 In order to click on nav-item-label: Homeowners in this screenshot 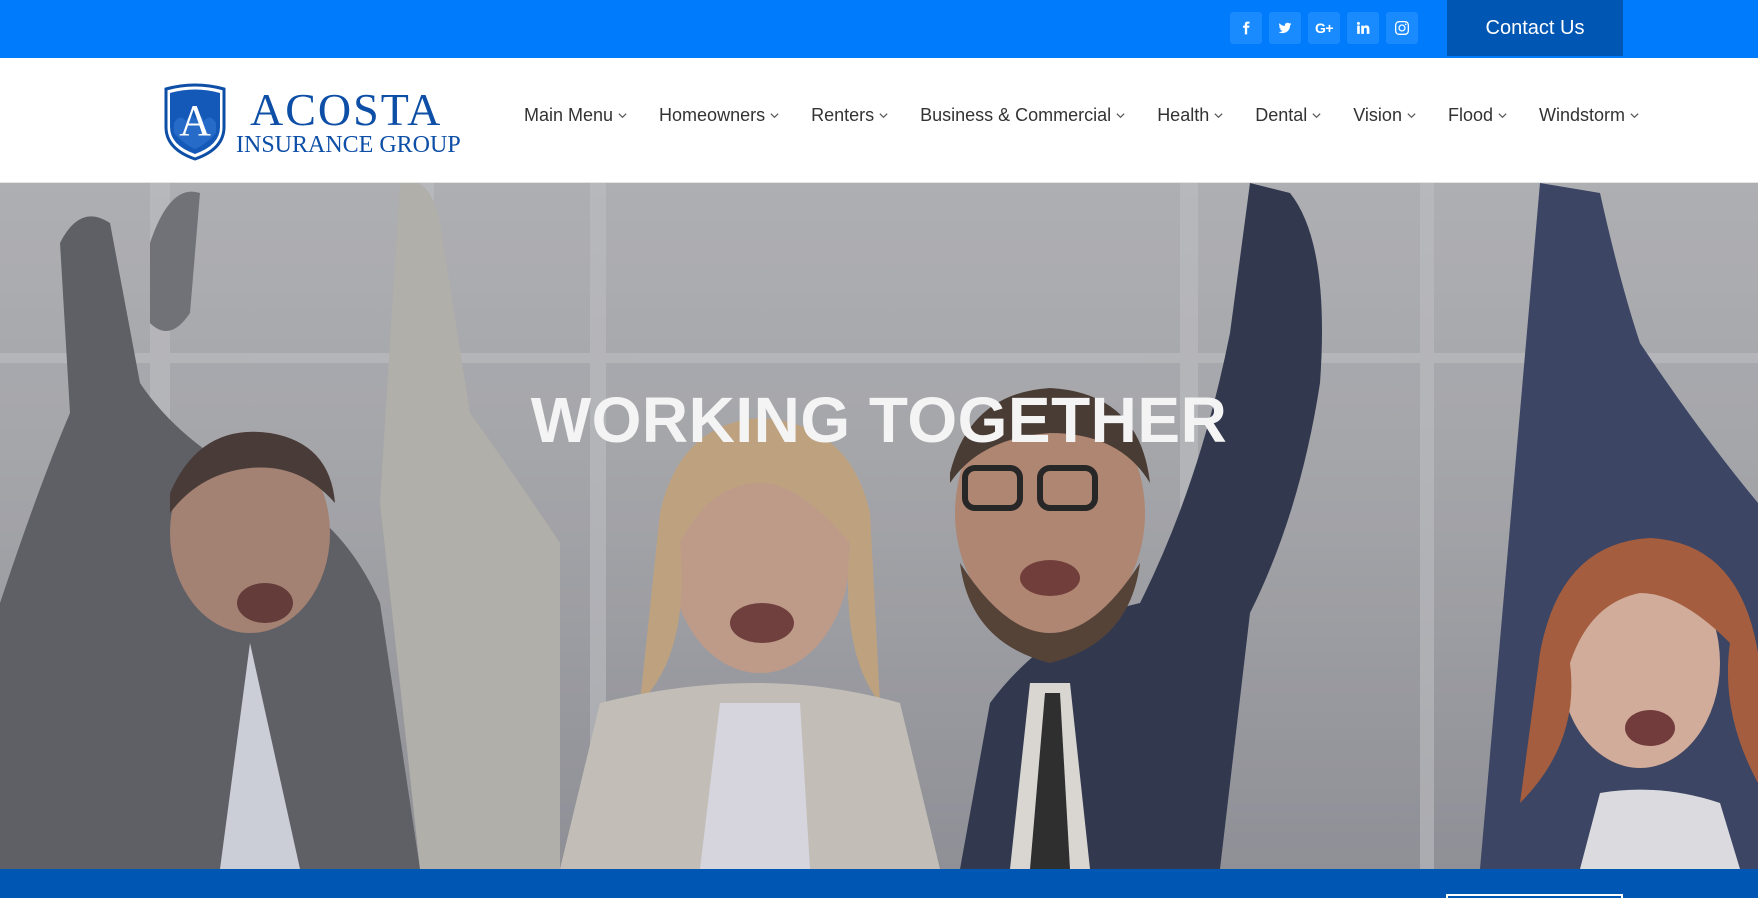, I will do `click(712, 115)`.